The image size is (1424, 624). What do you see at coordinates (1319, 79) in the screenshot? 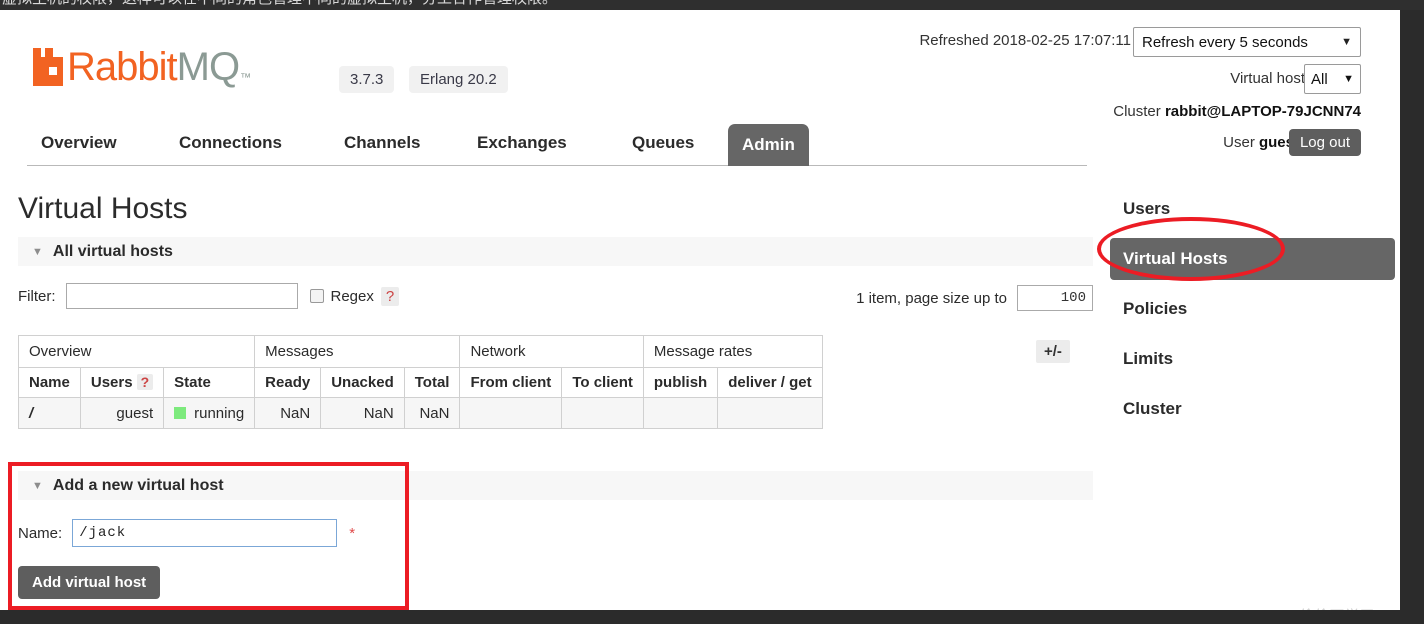
I see `virtual-host-select-value: All` at bounding box center [1319, 79].